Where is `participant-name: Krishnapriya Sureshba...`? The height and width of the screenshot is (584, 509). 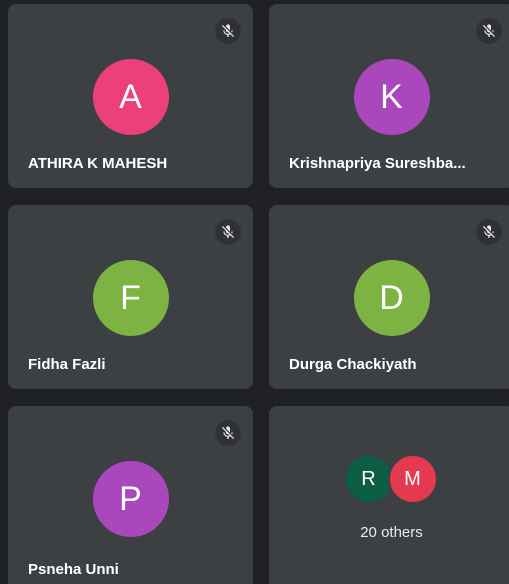
participant-name: Krishnapriya Sureshba... is located at coordinates (377, 163).